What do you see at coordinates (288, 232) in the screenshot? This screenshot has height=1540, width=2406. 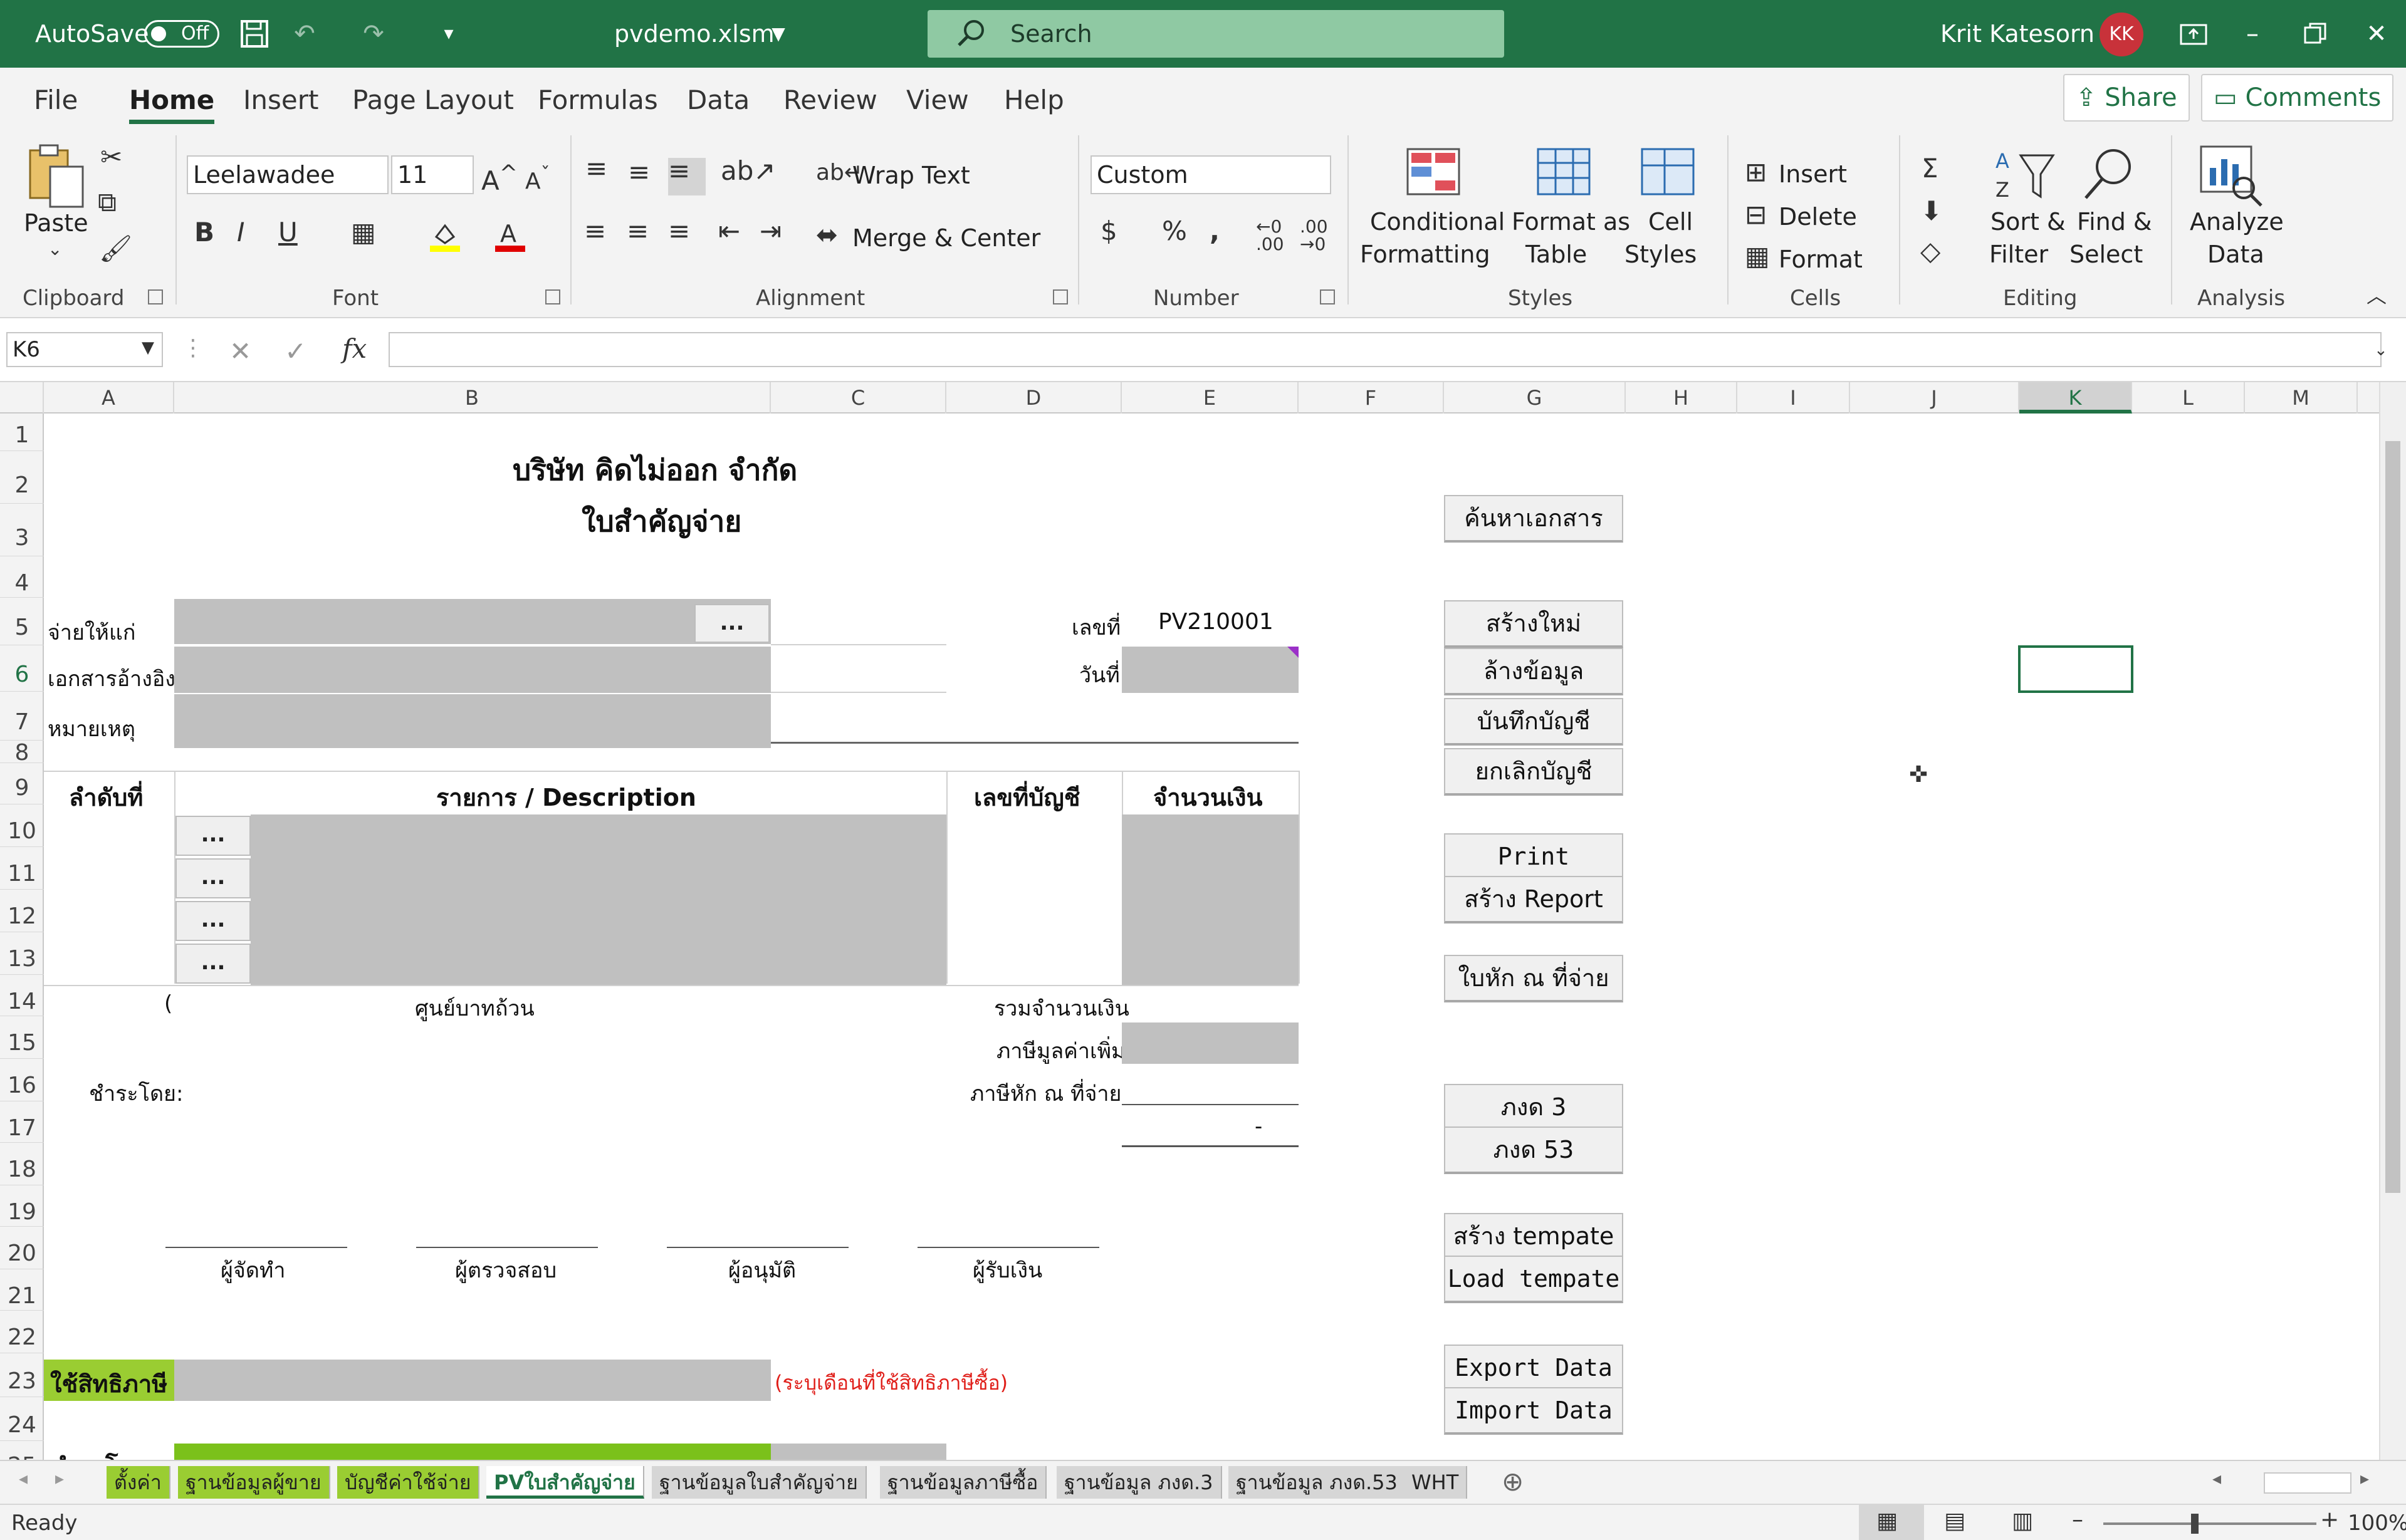 I see `underline-icon: U` at bounding box center [288, 232].